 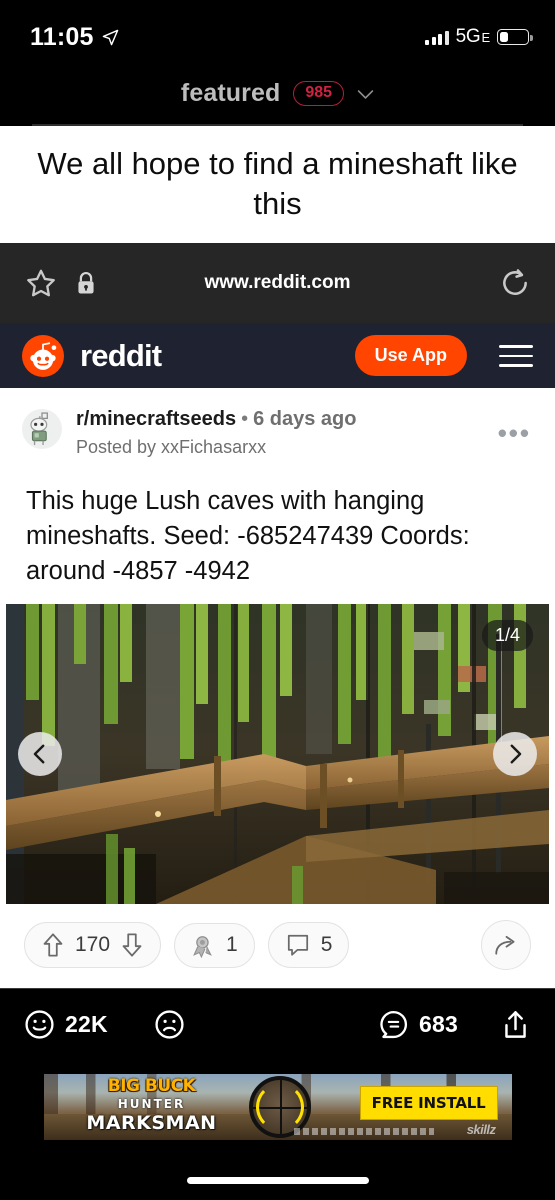 I want to click on use-app-button: Use App, so click(x=410, y=356).